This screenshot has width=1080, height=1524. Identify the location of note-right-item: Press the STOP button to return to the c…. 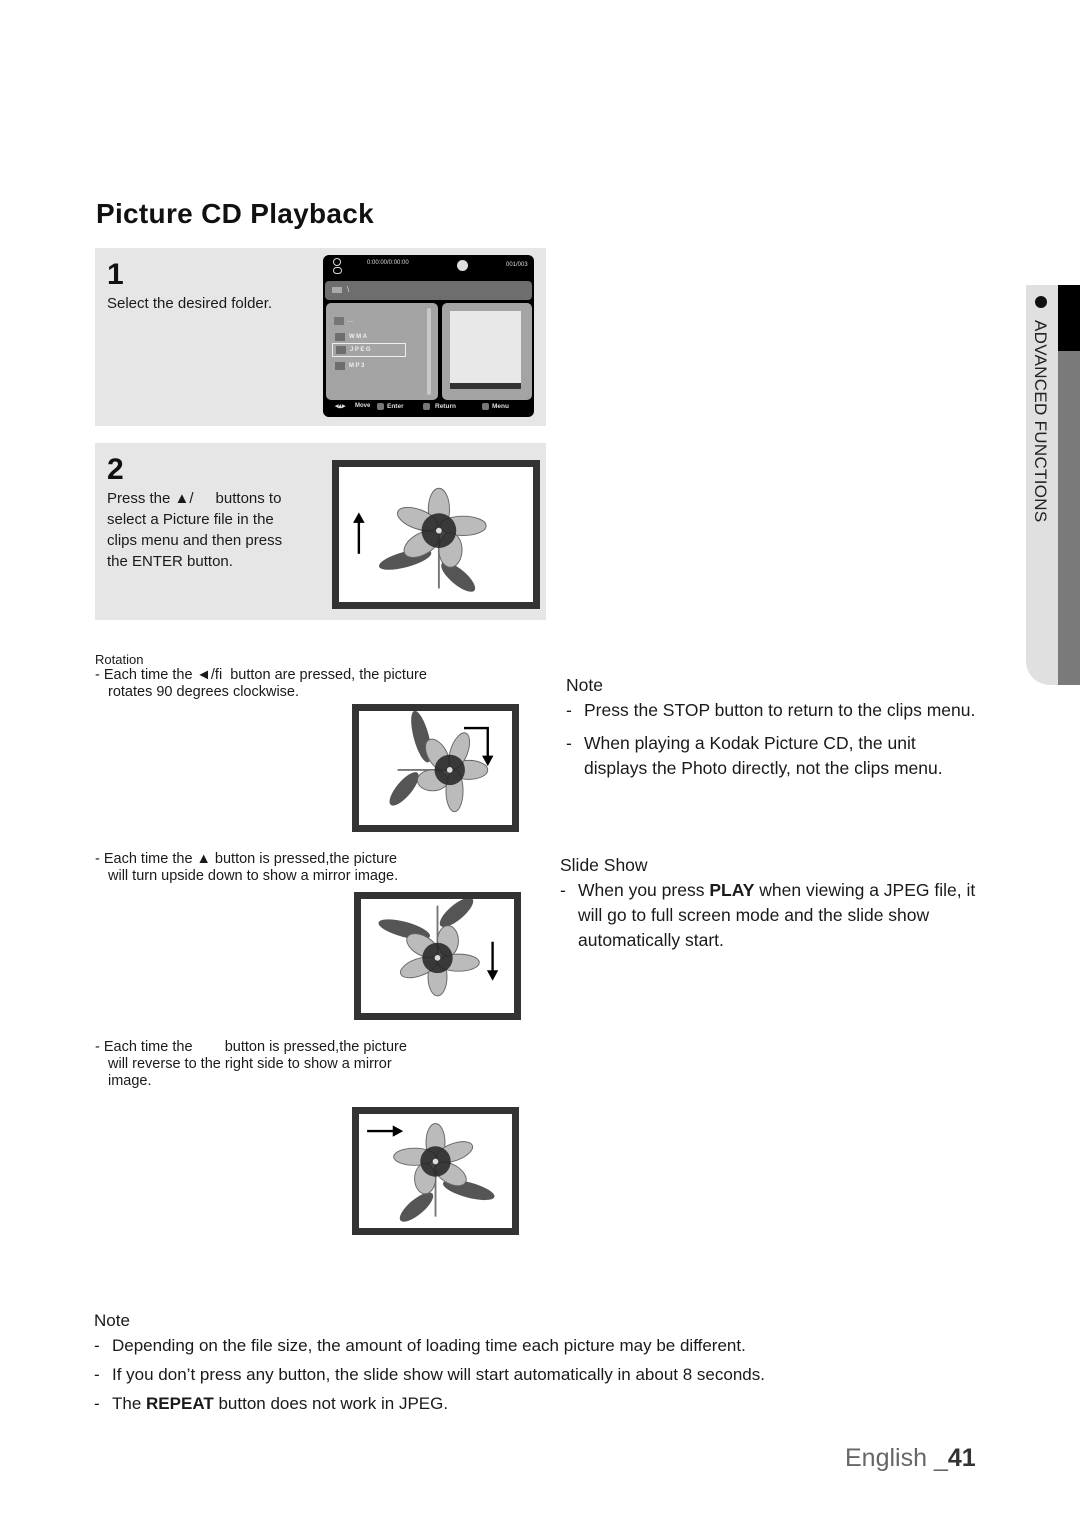
(771, 710).